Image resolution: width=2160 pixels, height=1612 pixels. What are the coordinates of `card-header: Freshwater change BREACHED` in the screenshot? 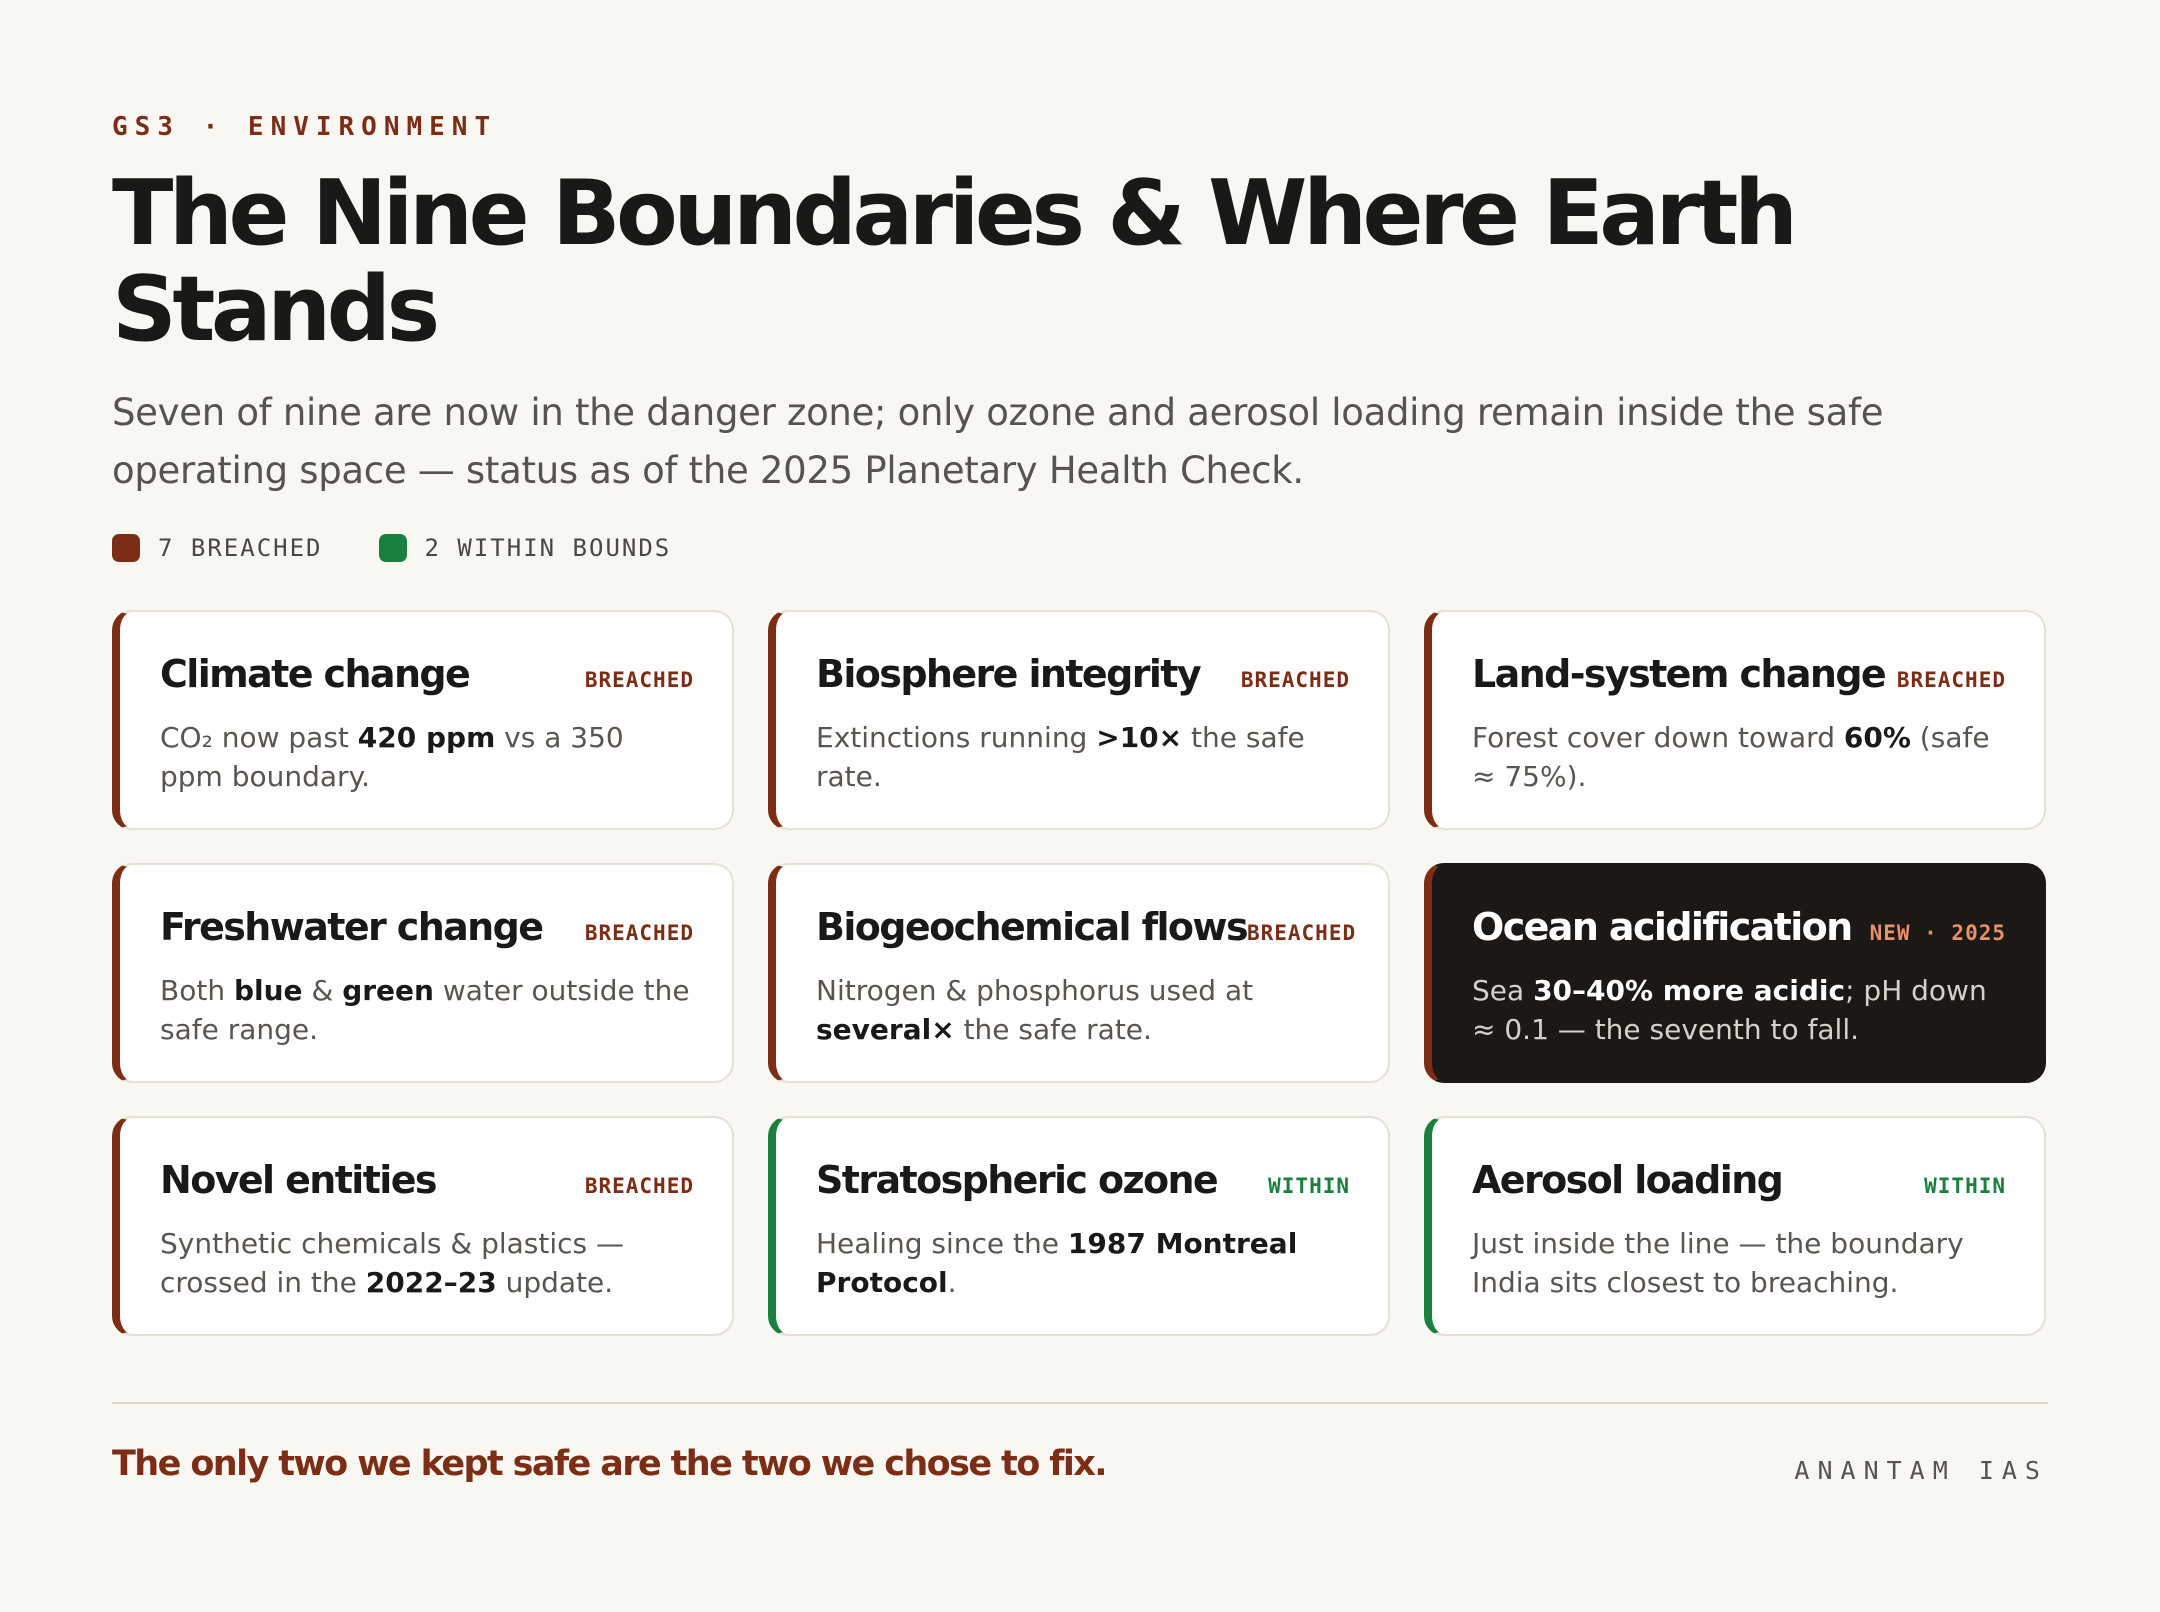 It's located at (427, 935).